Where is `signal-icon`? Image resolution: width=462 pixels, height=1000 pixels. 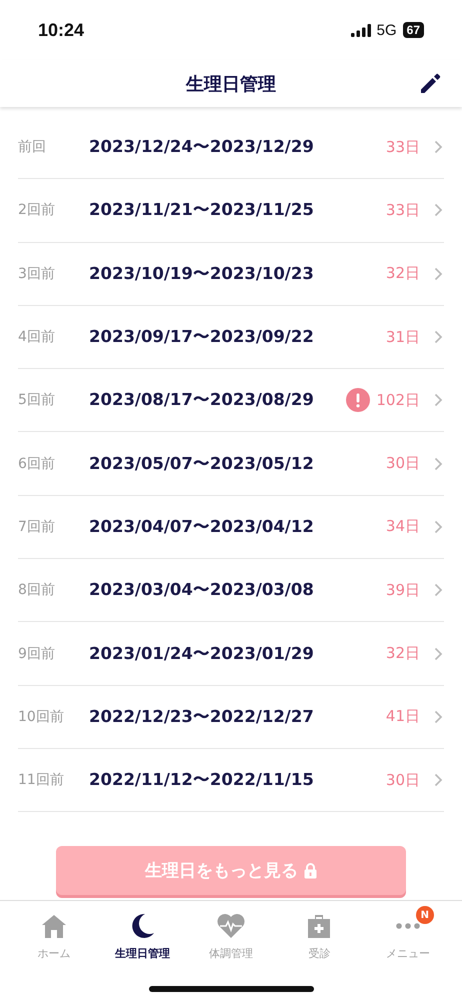 signal-icon is located at coordinates (360, 30).